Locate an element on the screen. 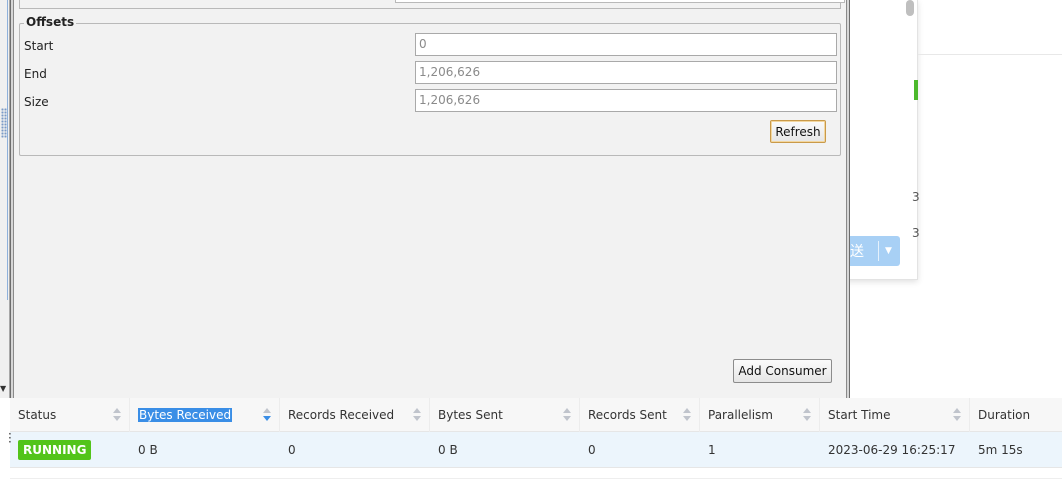 The height and width of the screenshot is (481, 1062). send-button-divider is located at coordinates (878, 251).